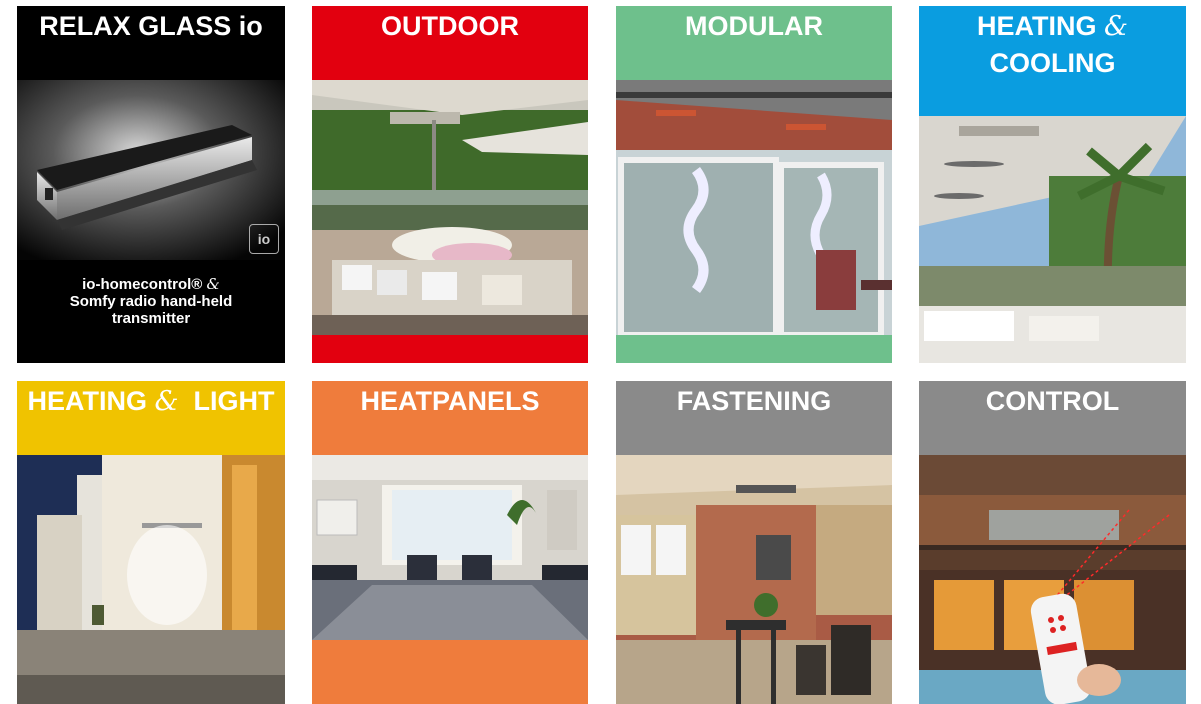 The image size is (1201, 704). I want to click on tile-modular: MODULAR, so click(754, 184).